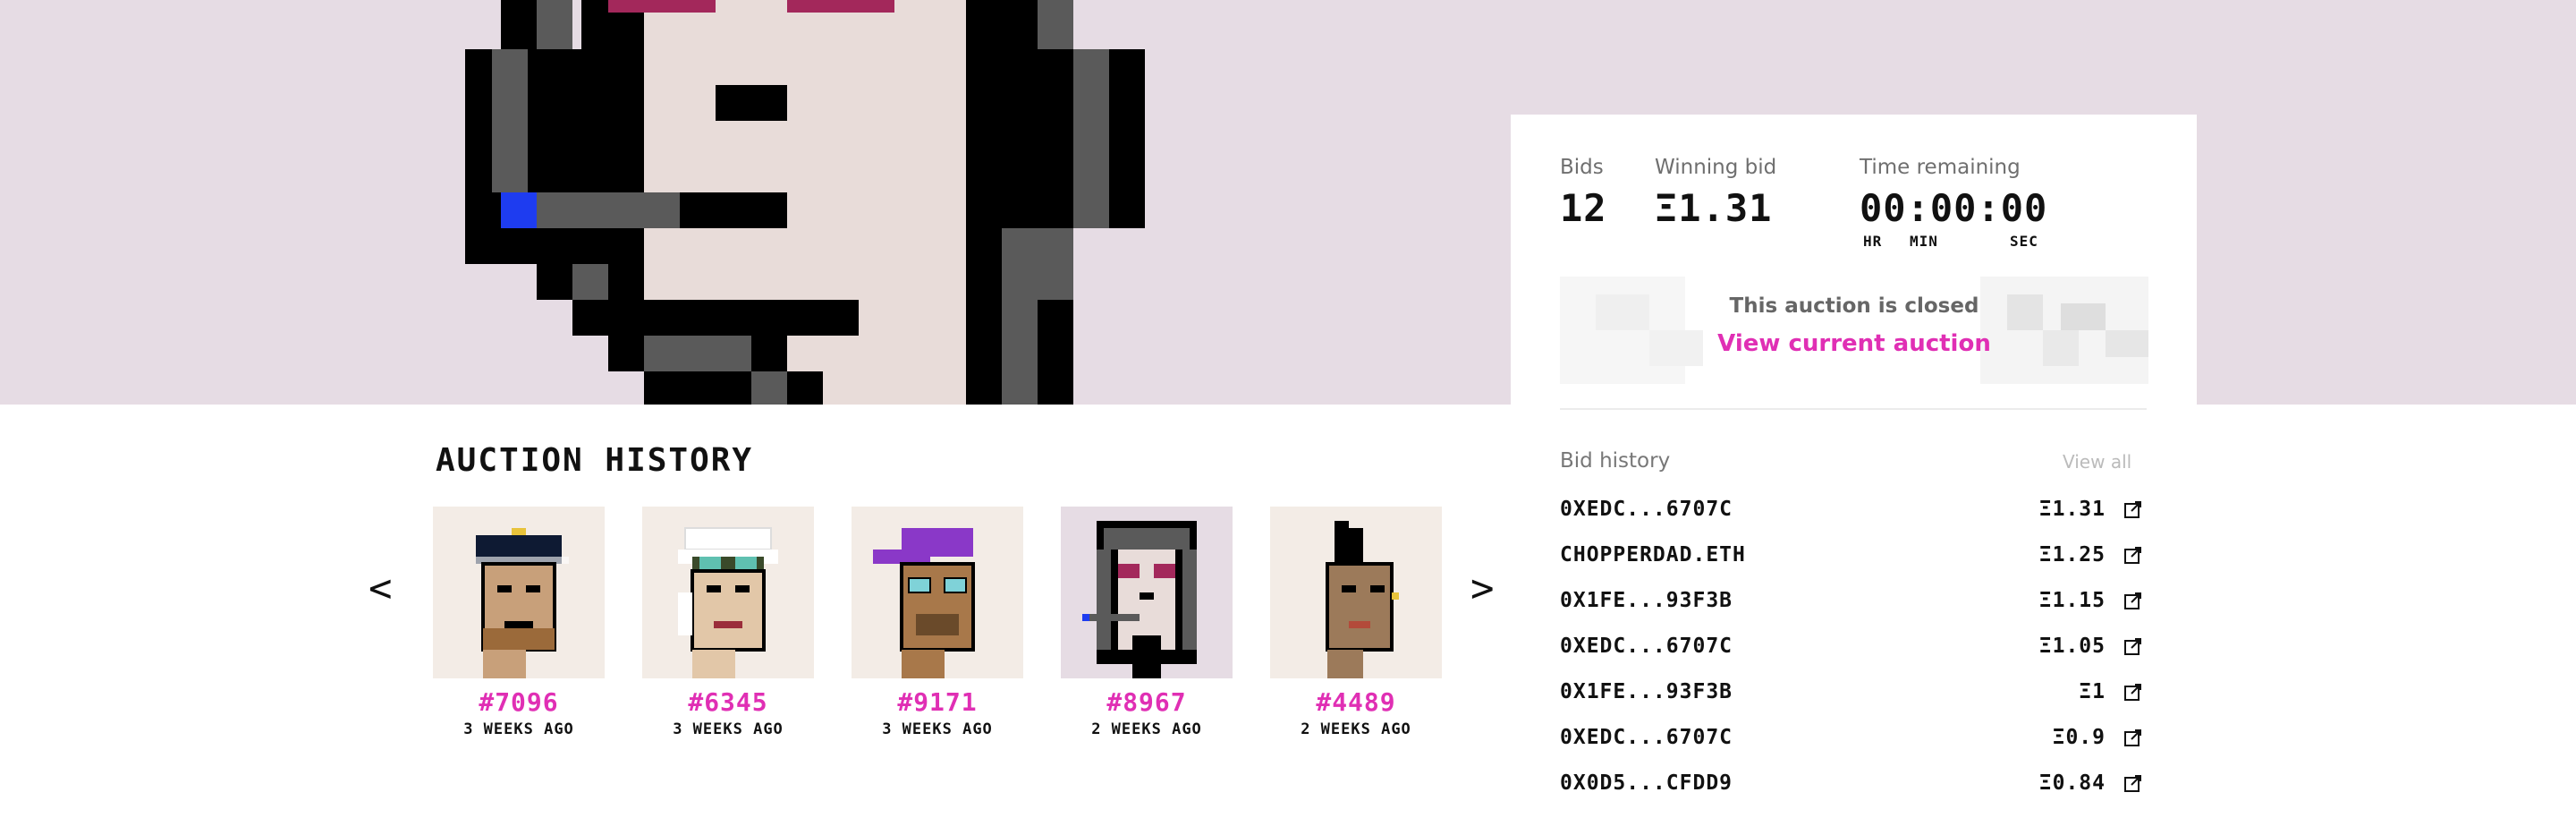 The height and width of the screenshot is (818, 2576). Describe the element at coordinates (2072, 601) in the screenshot. I see `bid-amount: Ξ1.15` at that location.